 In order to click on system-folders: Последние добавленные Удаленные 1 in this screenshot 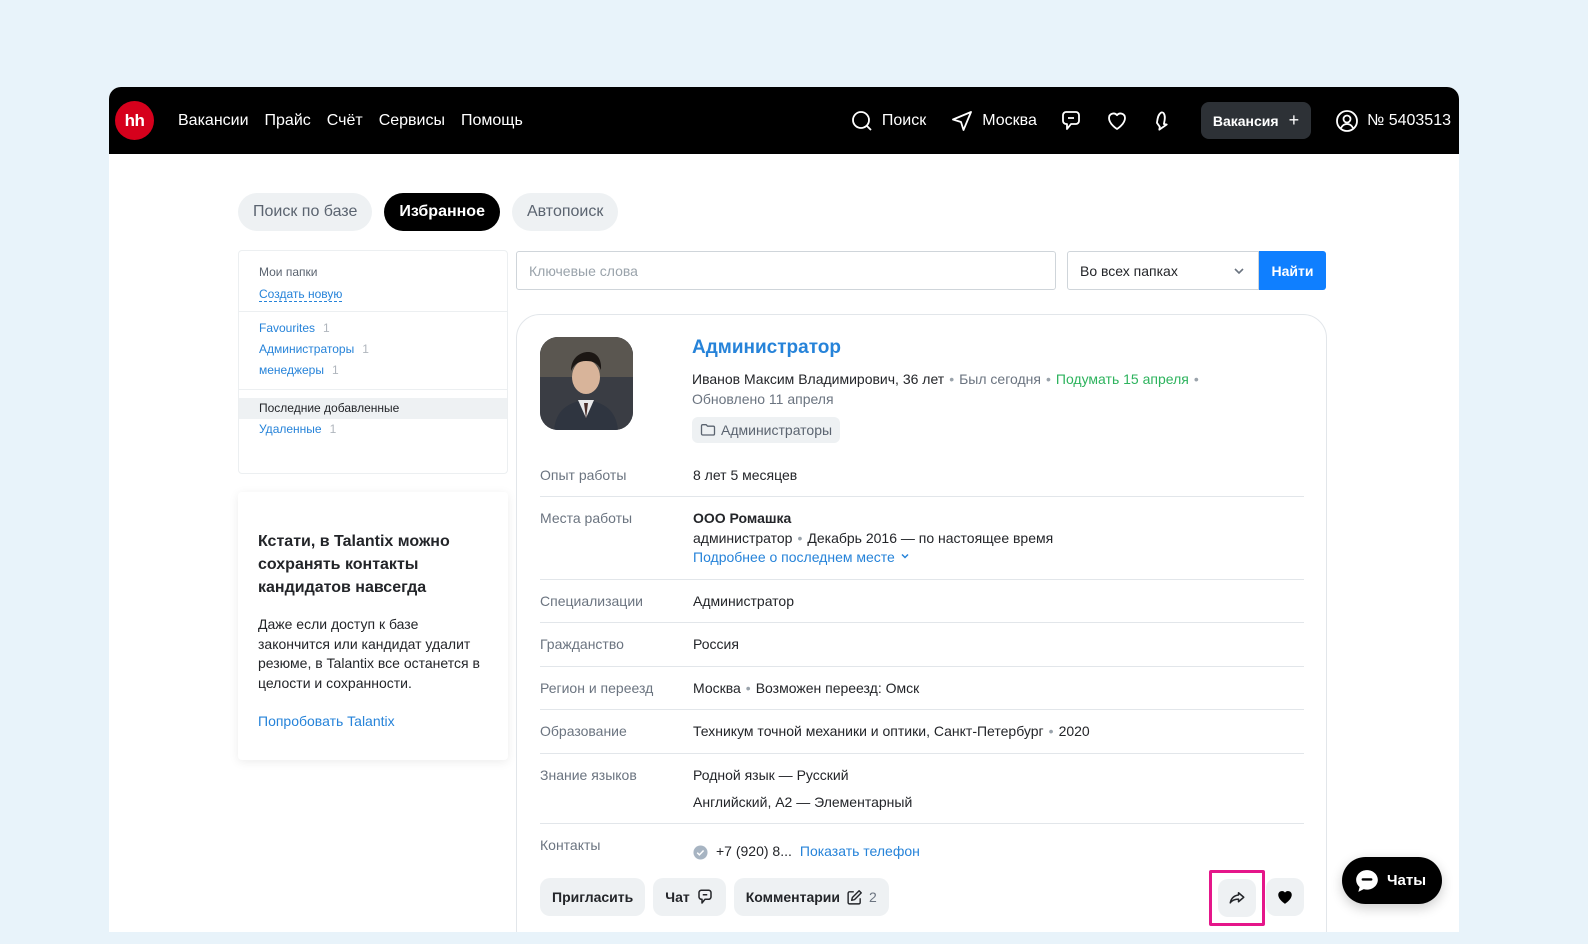, I will do `click(373, 420)`.